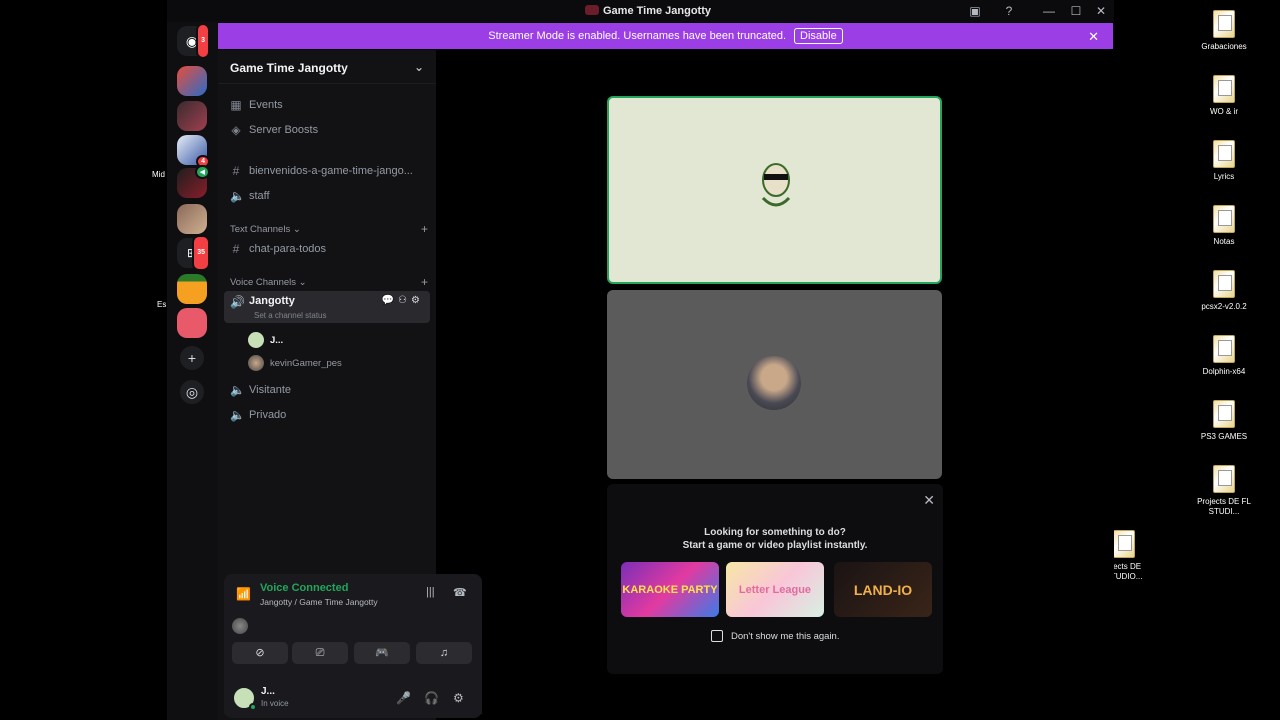 The height and width of the screenshot is (720, 1280). I want to click on voice-user: kevinGamer_pes, so click(295, 363).